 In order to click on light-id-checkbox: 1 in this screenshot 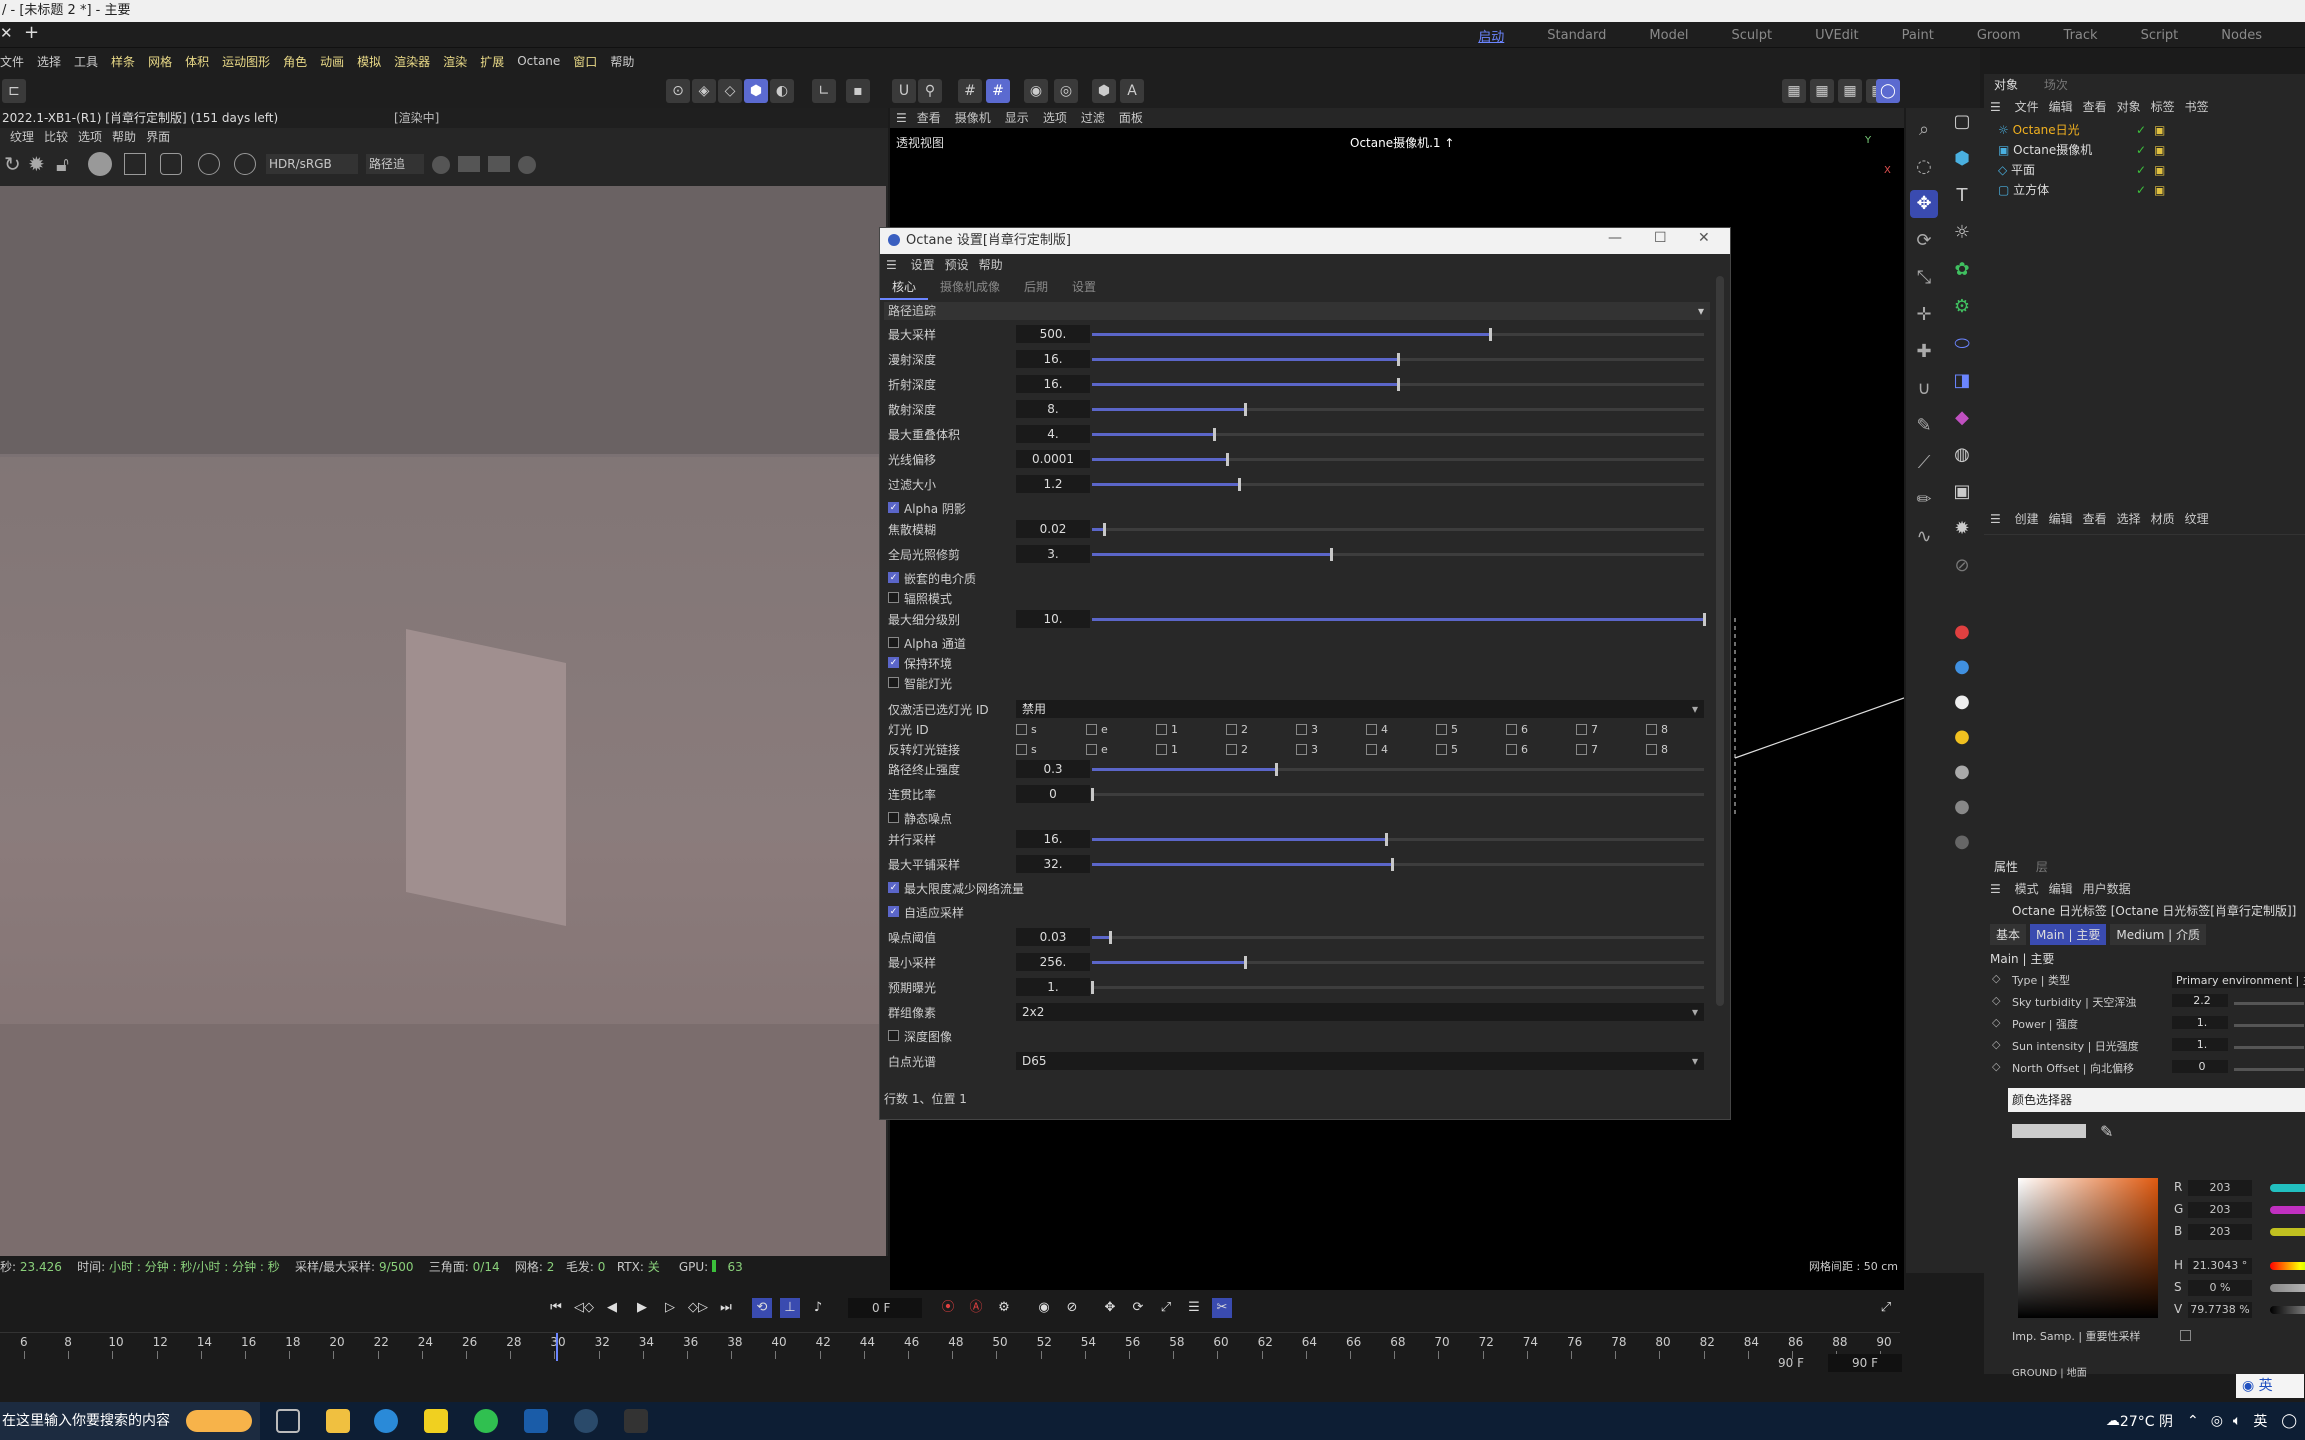, I will do `click(1167, 729)`.